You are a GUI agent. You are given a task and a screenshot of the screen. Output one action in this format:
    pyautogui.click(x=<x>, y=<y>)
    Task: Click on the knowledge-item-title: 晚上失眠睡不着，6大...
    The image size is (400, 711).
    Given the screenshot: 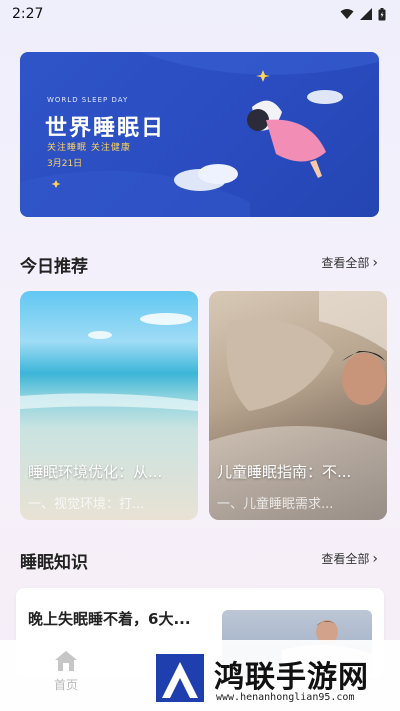 What is the action you would take?
    pyautogui.click(x=109, y=619)
    